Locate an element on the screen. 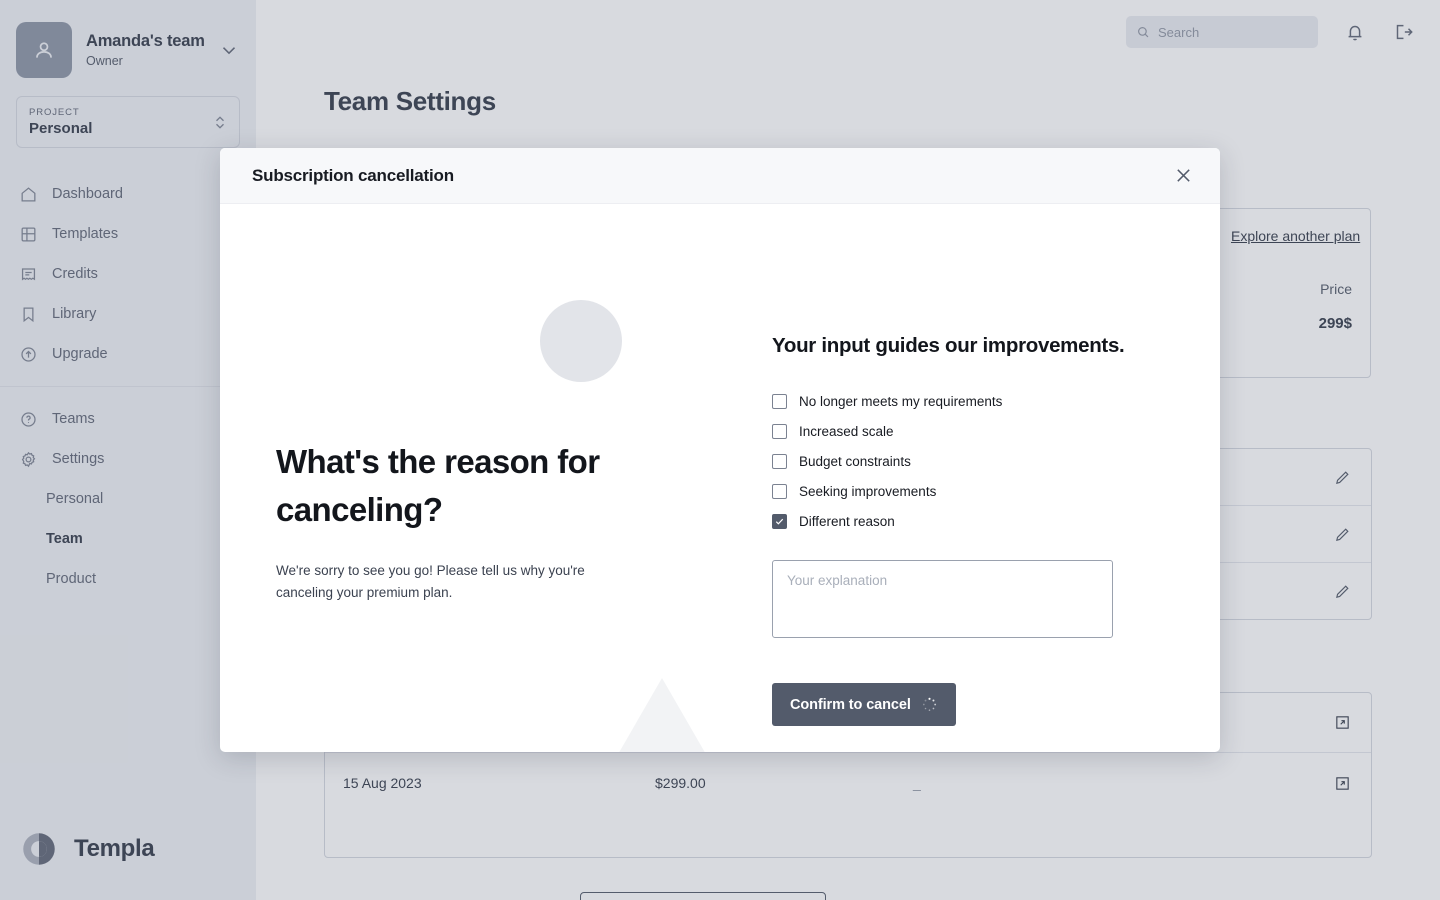 The image size is (1440, 900). modal-heading: What's the reason for canceling? is located at coordinates (438, 485).